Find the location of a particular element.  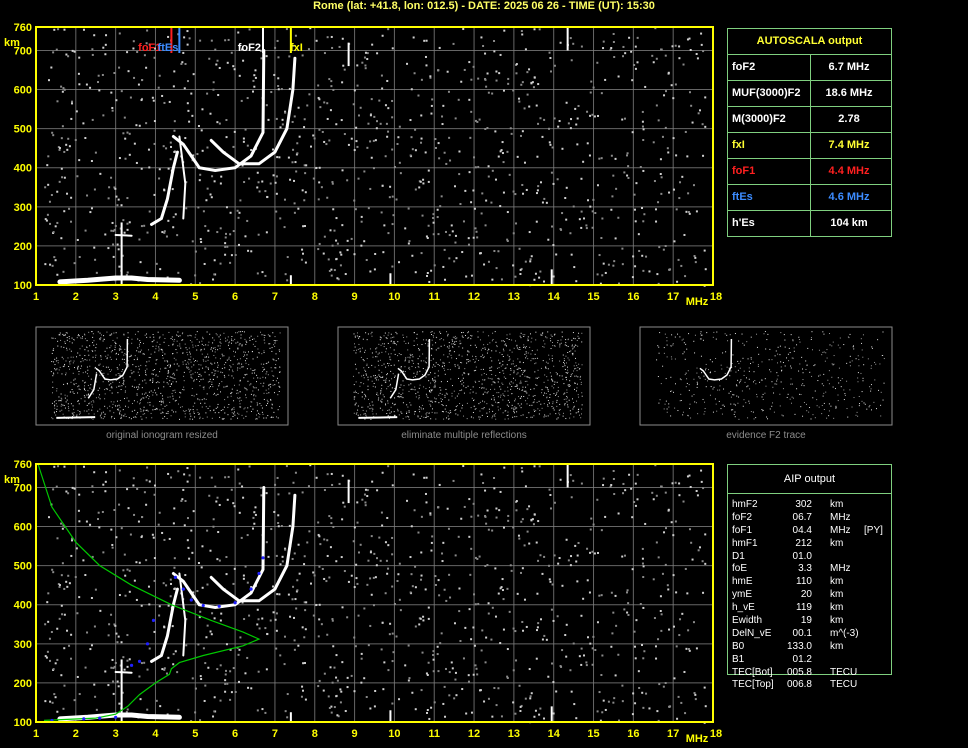

bottom-y-tick-label: 500 is located at coordinates (23, 567).